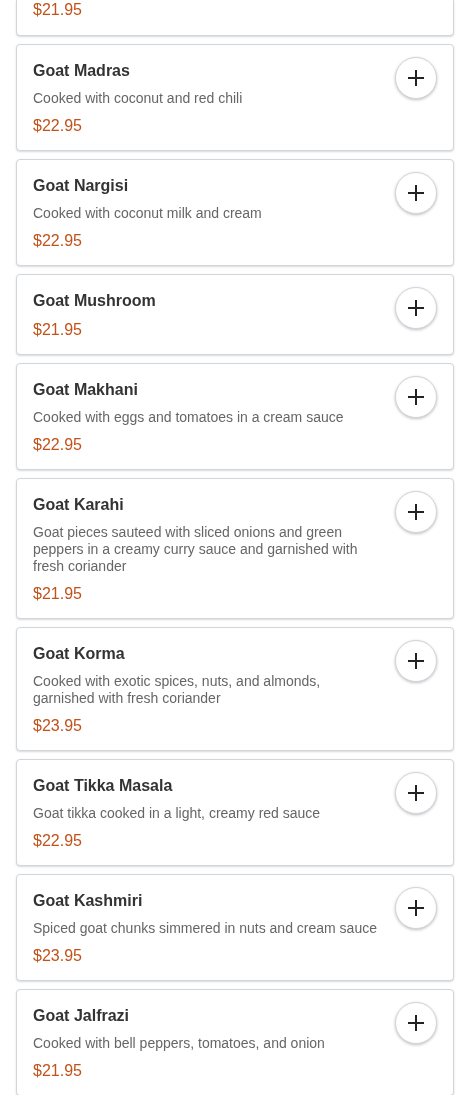 The height and width of the screenshot is (1095, 470). I want to click on item-name: Goat Tikka Masala, so click(103, 786).